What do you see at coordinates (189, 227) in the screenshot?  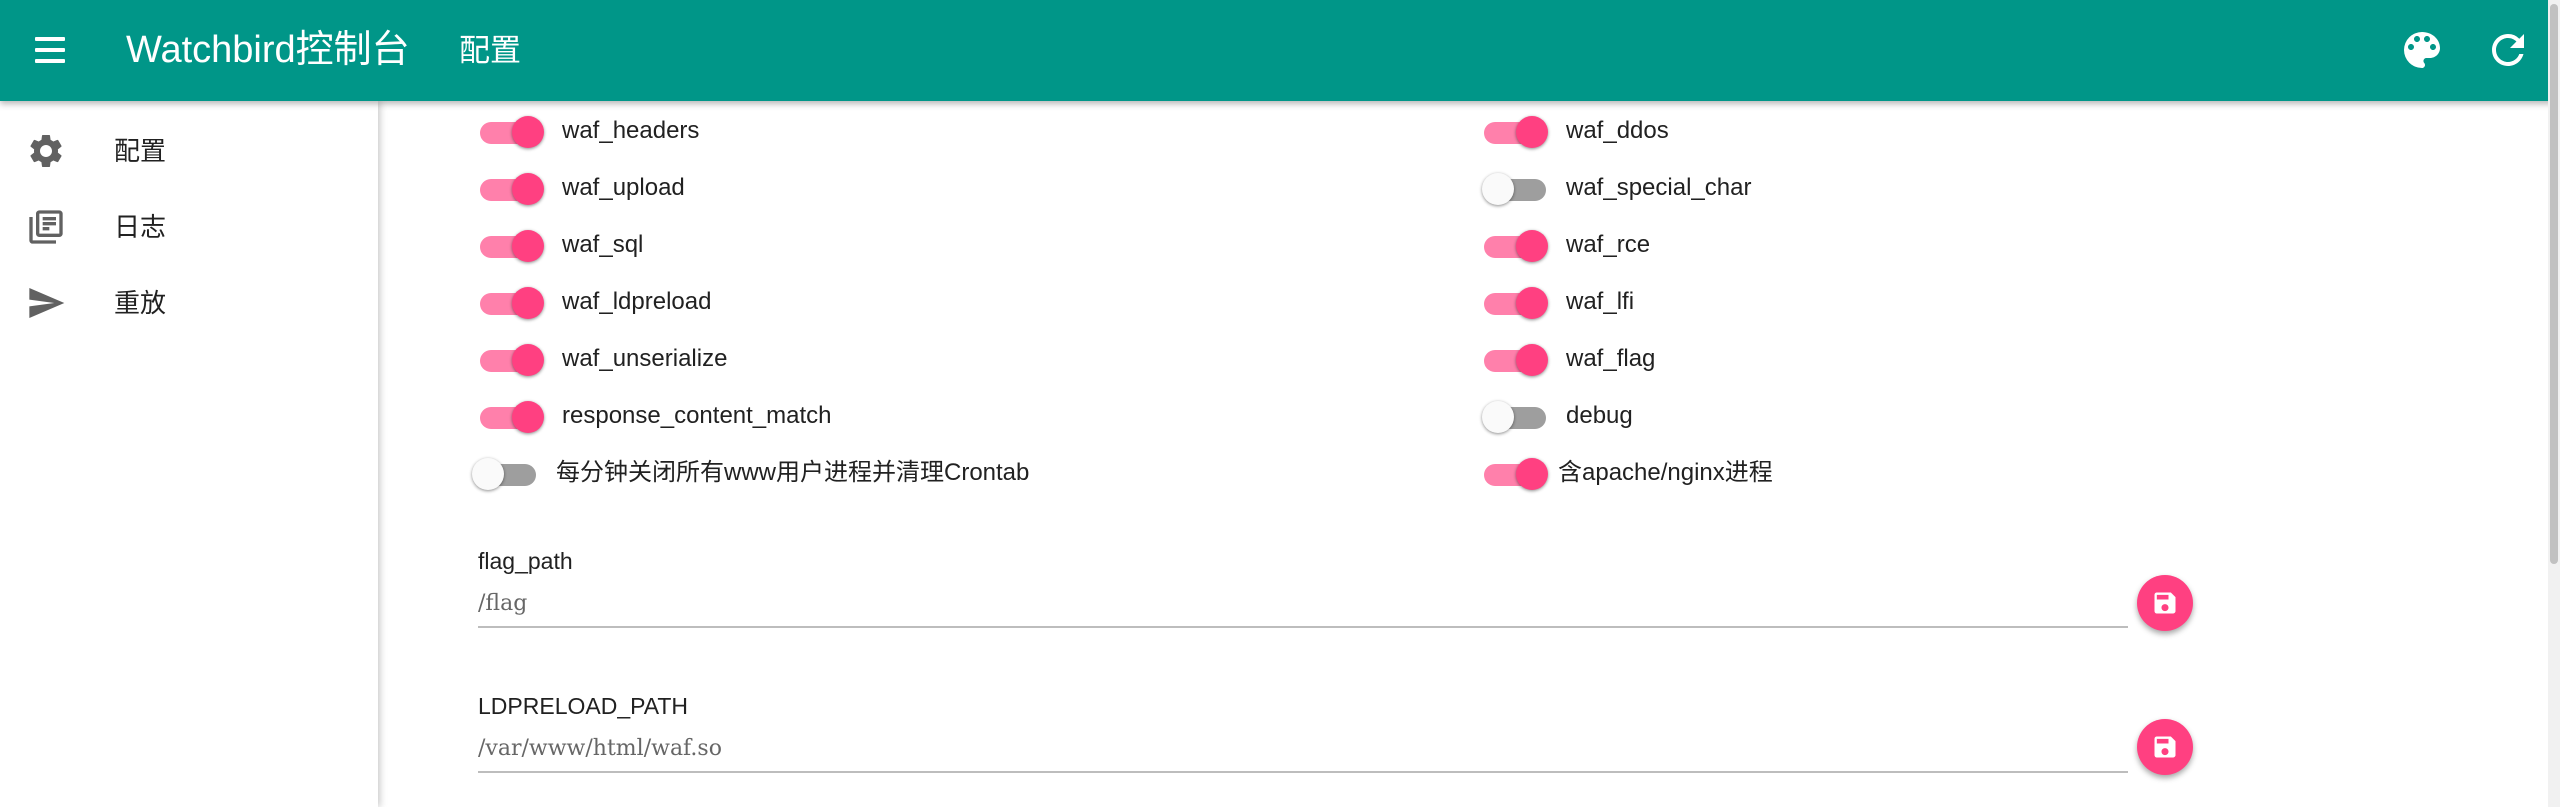 I see `sidebar-item-logs: 日志` at bounding box center [189, 227].